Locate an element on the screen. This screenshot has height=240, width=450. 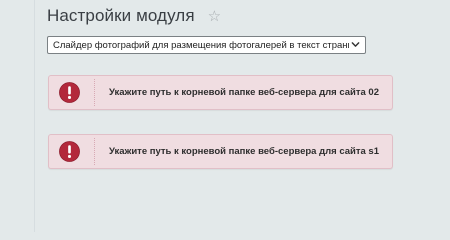
chevron-down-icon is located at coordinates (355, 44).